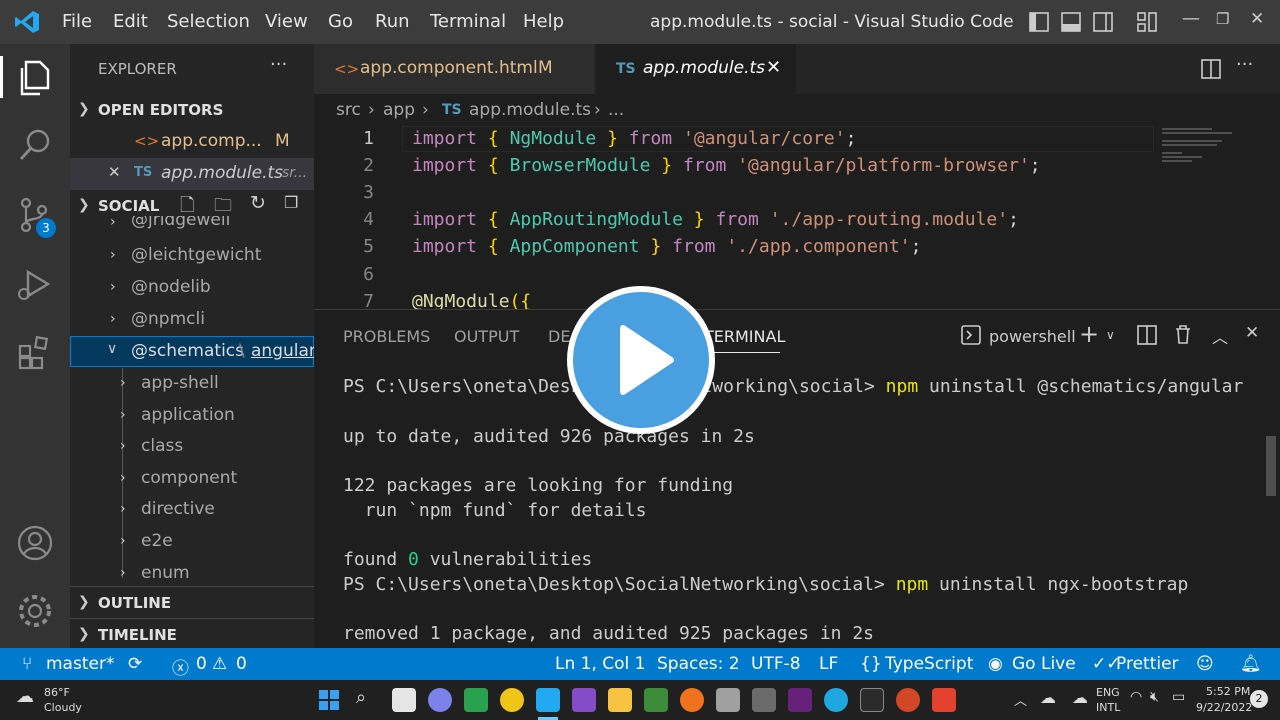 The image size is (1280, 720). Describe the element at coordinates (440, 700) in the screenshot. I see `teams-chat-icon` at that location.